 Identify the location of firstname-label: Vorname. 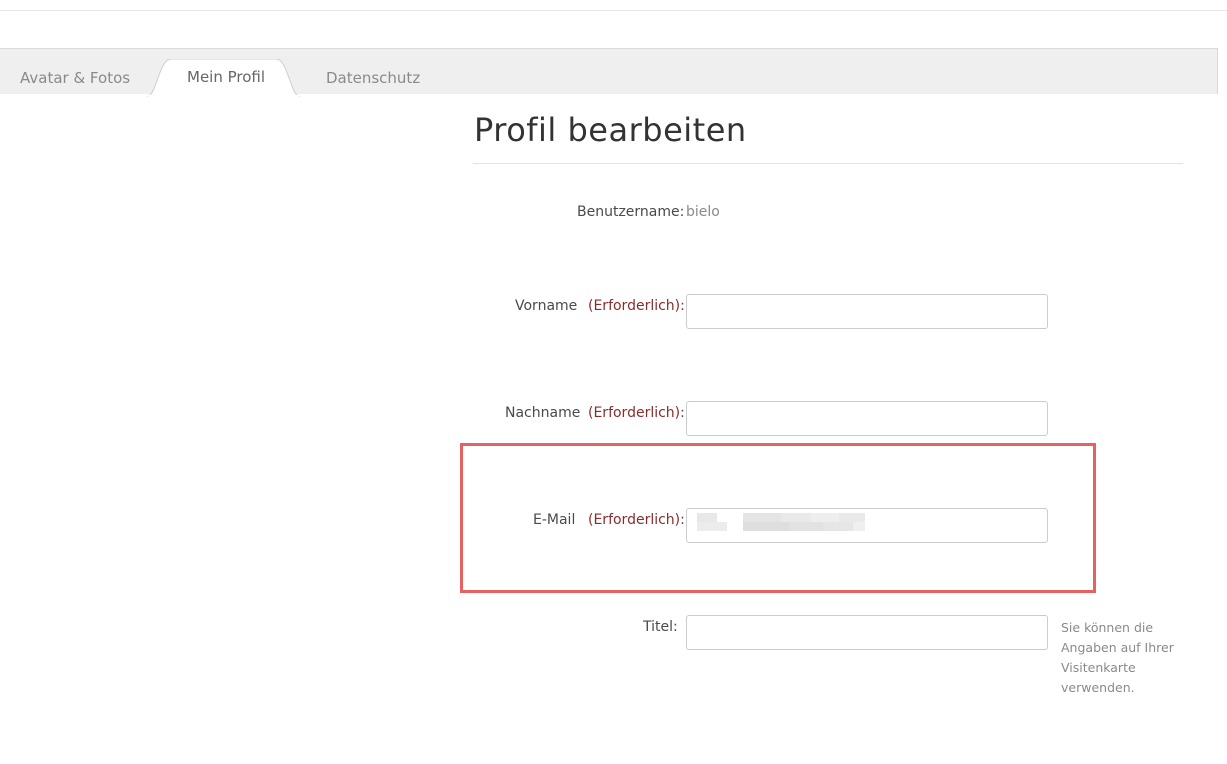
(546, 306).